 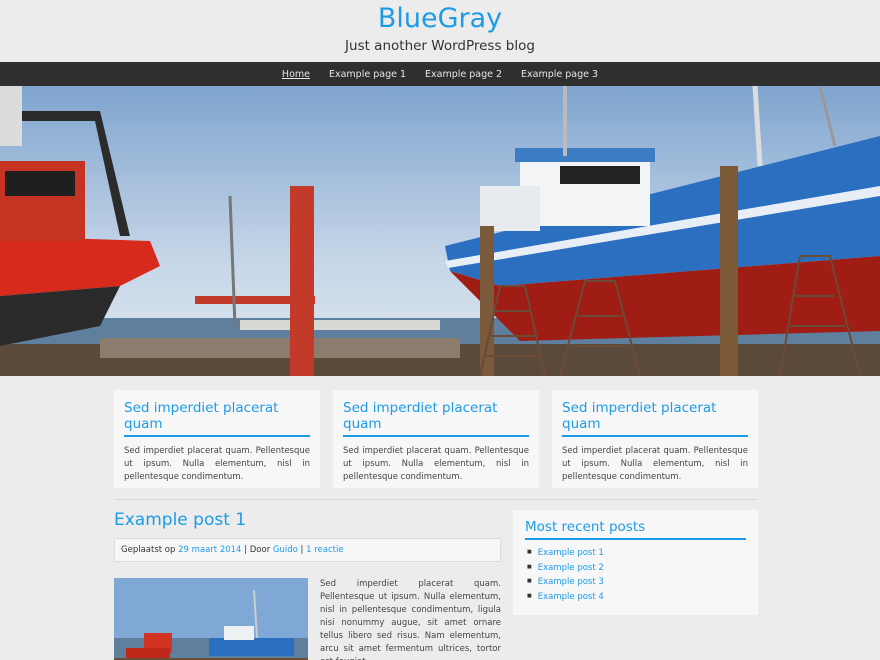 I want to click on post-comments-link: 1 reactie, so click(x=324, y=550).